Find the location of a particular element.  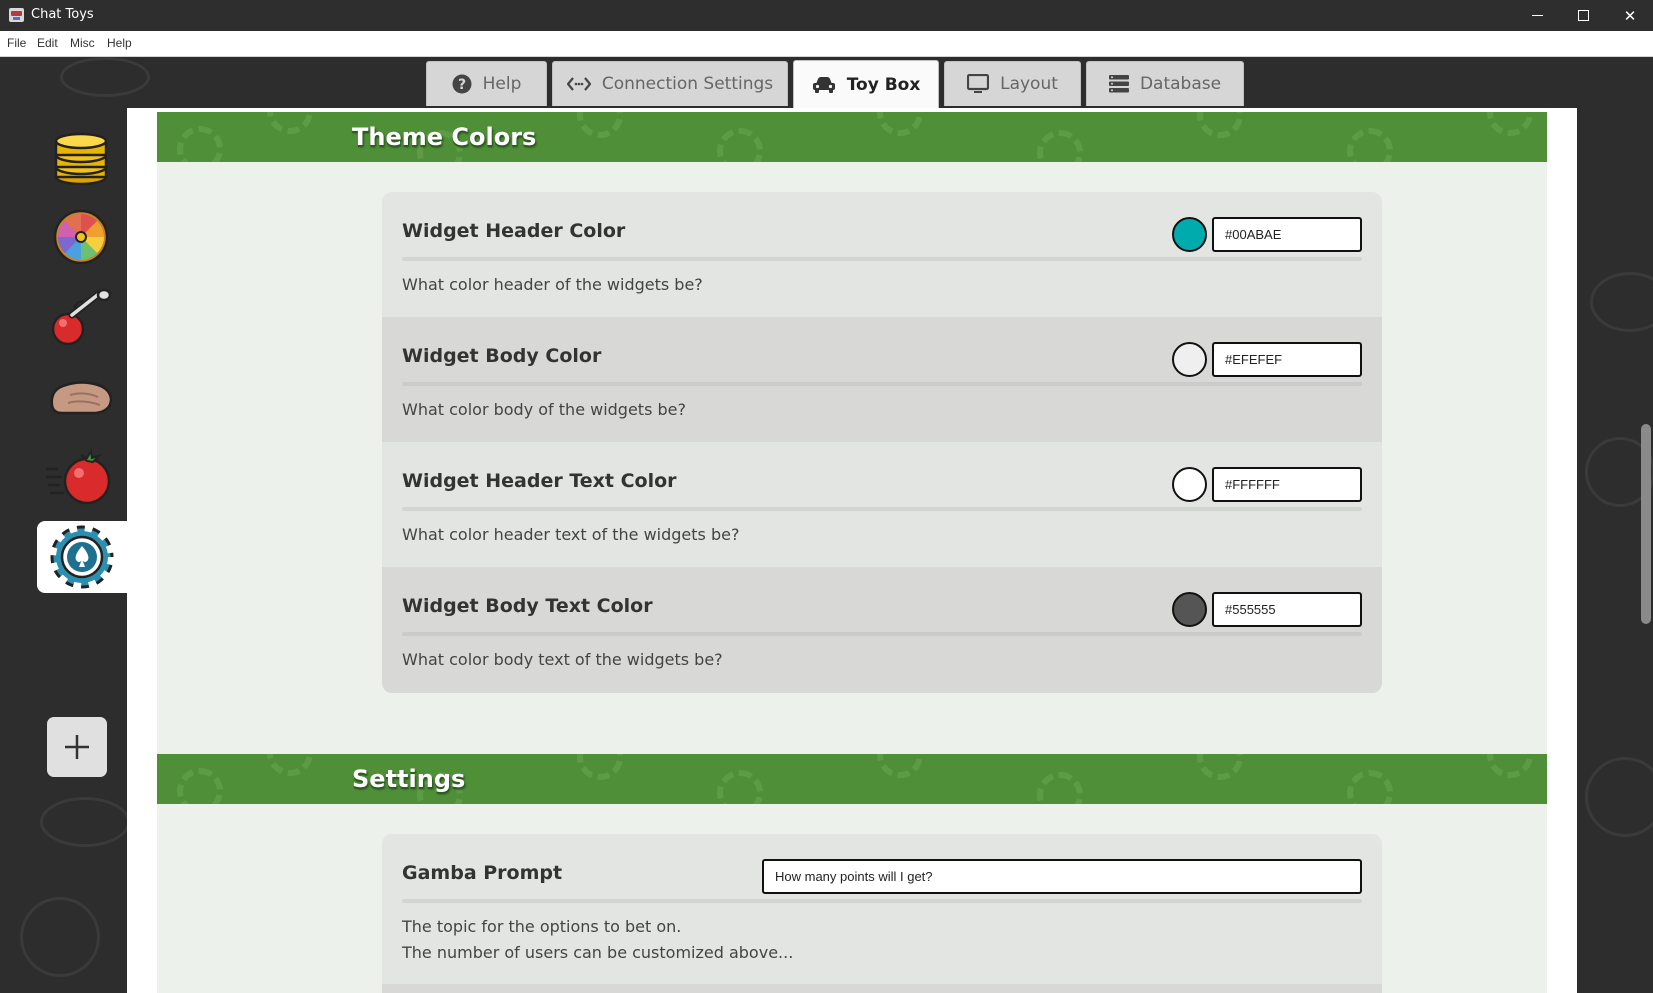

menu-file: File is located at coordinates (16, 43).